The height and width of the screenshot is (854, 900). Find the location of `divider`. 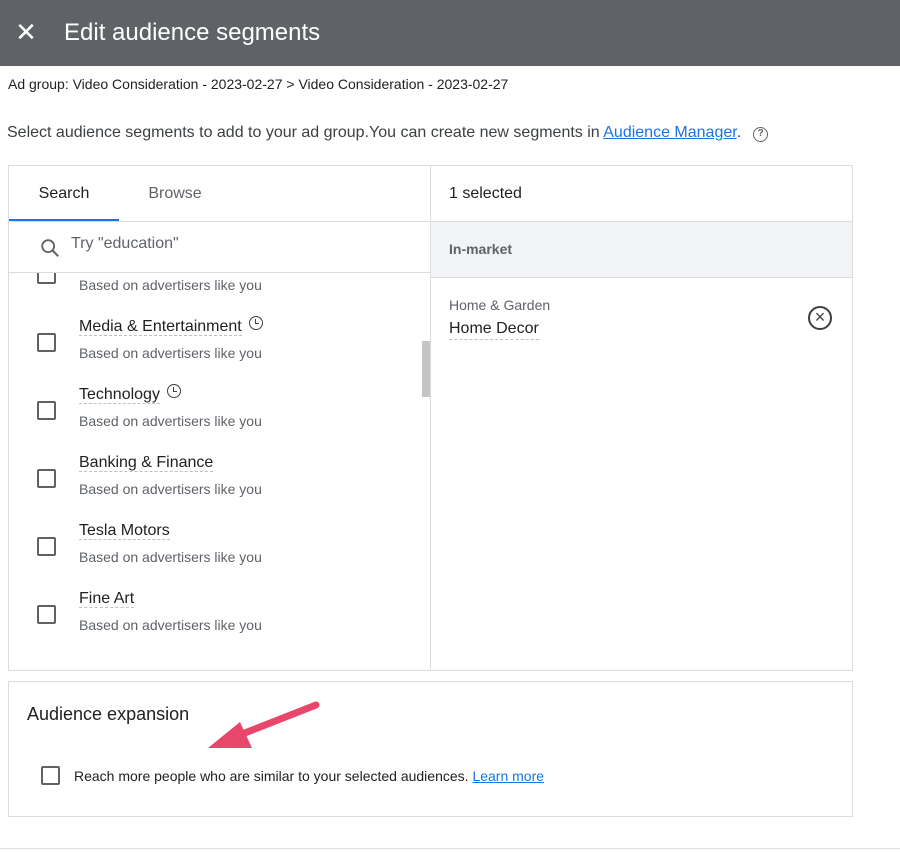

divider is located at coordinates (450, 848).